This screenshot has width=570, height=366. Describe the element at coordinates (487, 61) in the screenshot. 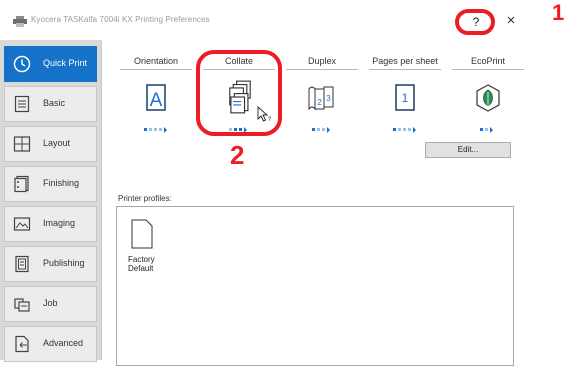

I see `option-label: EcoPrint` at that location.